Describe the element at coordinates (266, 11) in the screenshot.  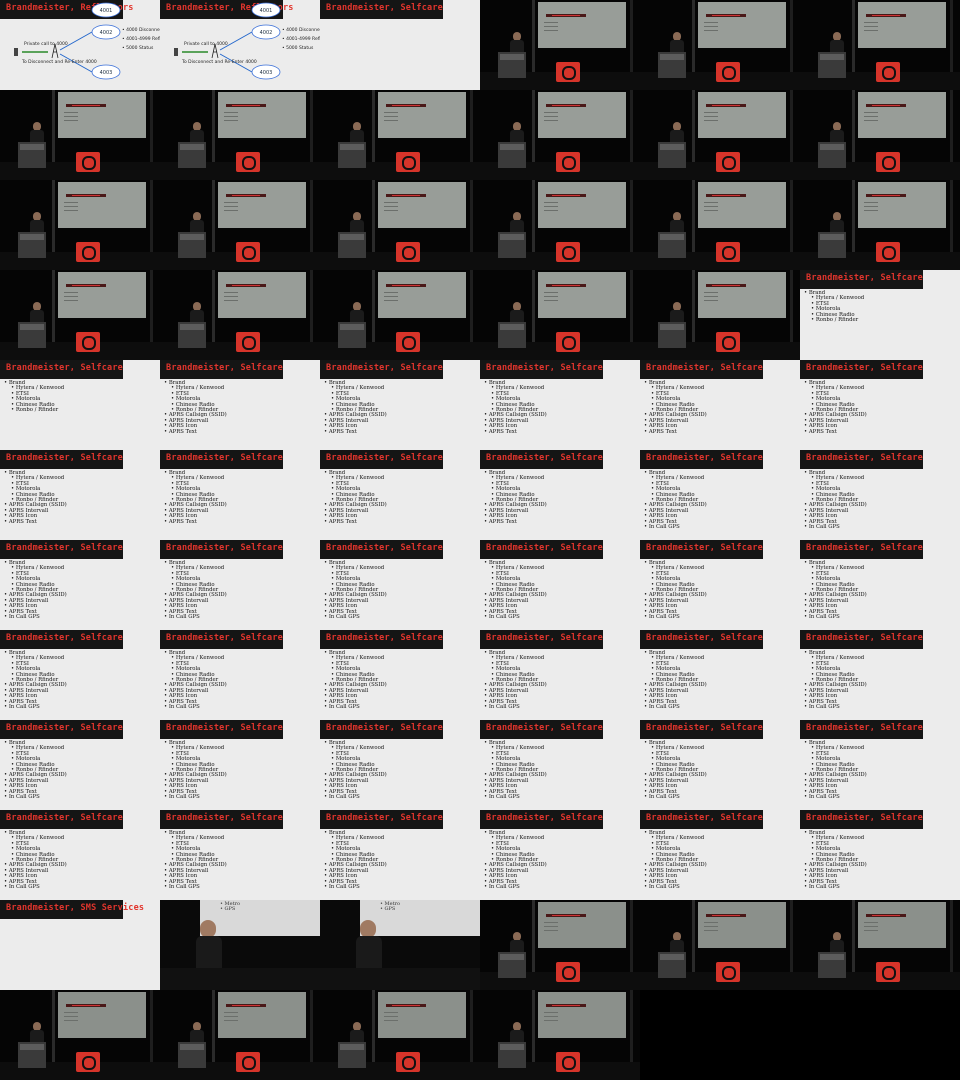
I see `node-label: 4001` at that location.